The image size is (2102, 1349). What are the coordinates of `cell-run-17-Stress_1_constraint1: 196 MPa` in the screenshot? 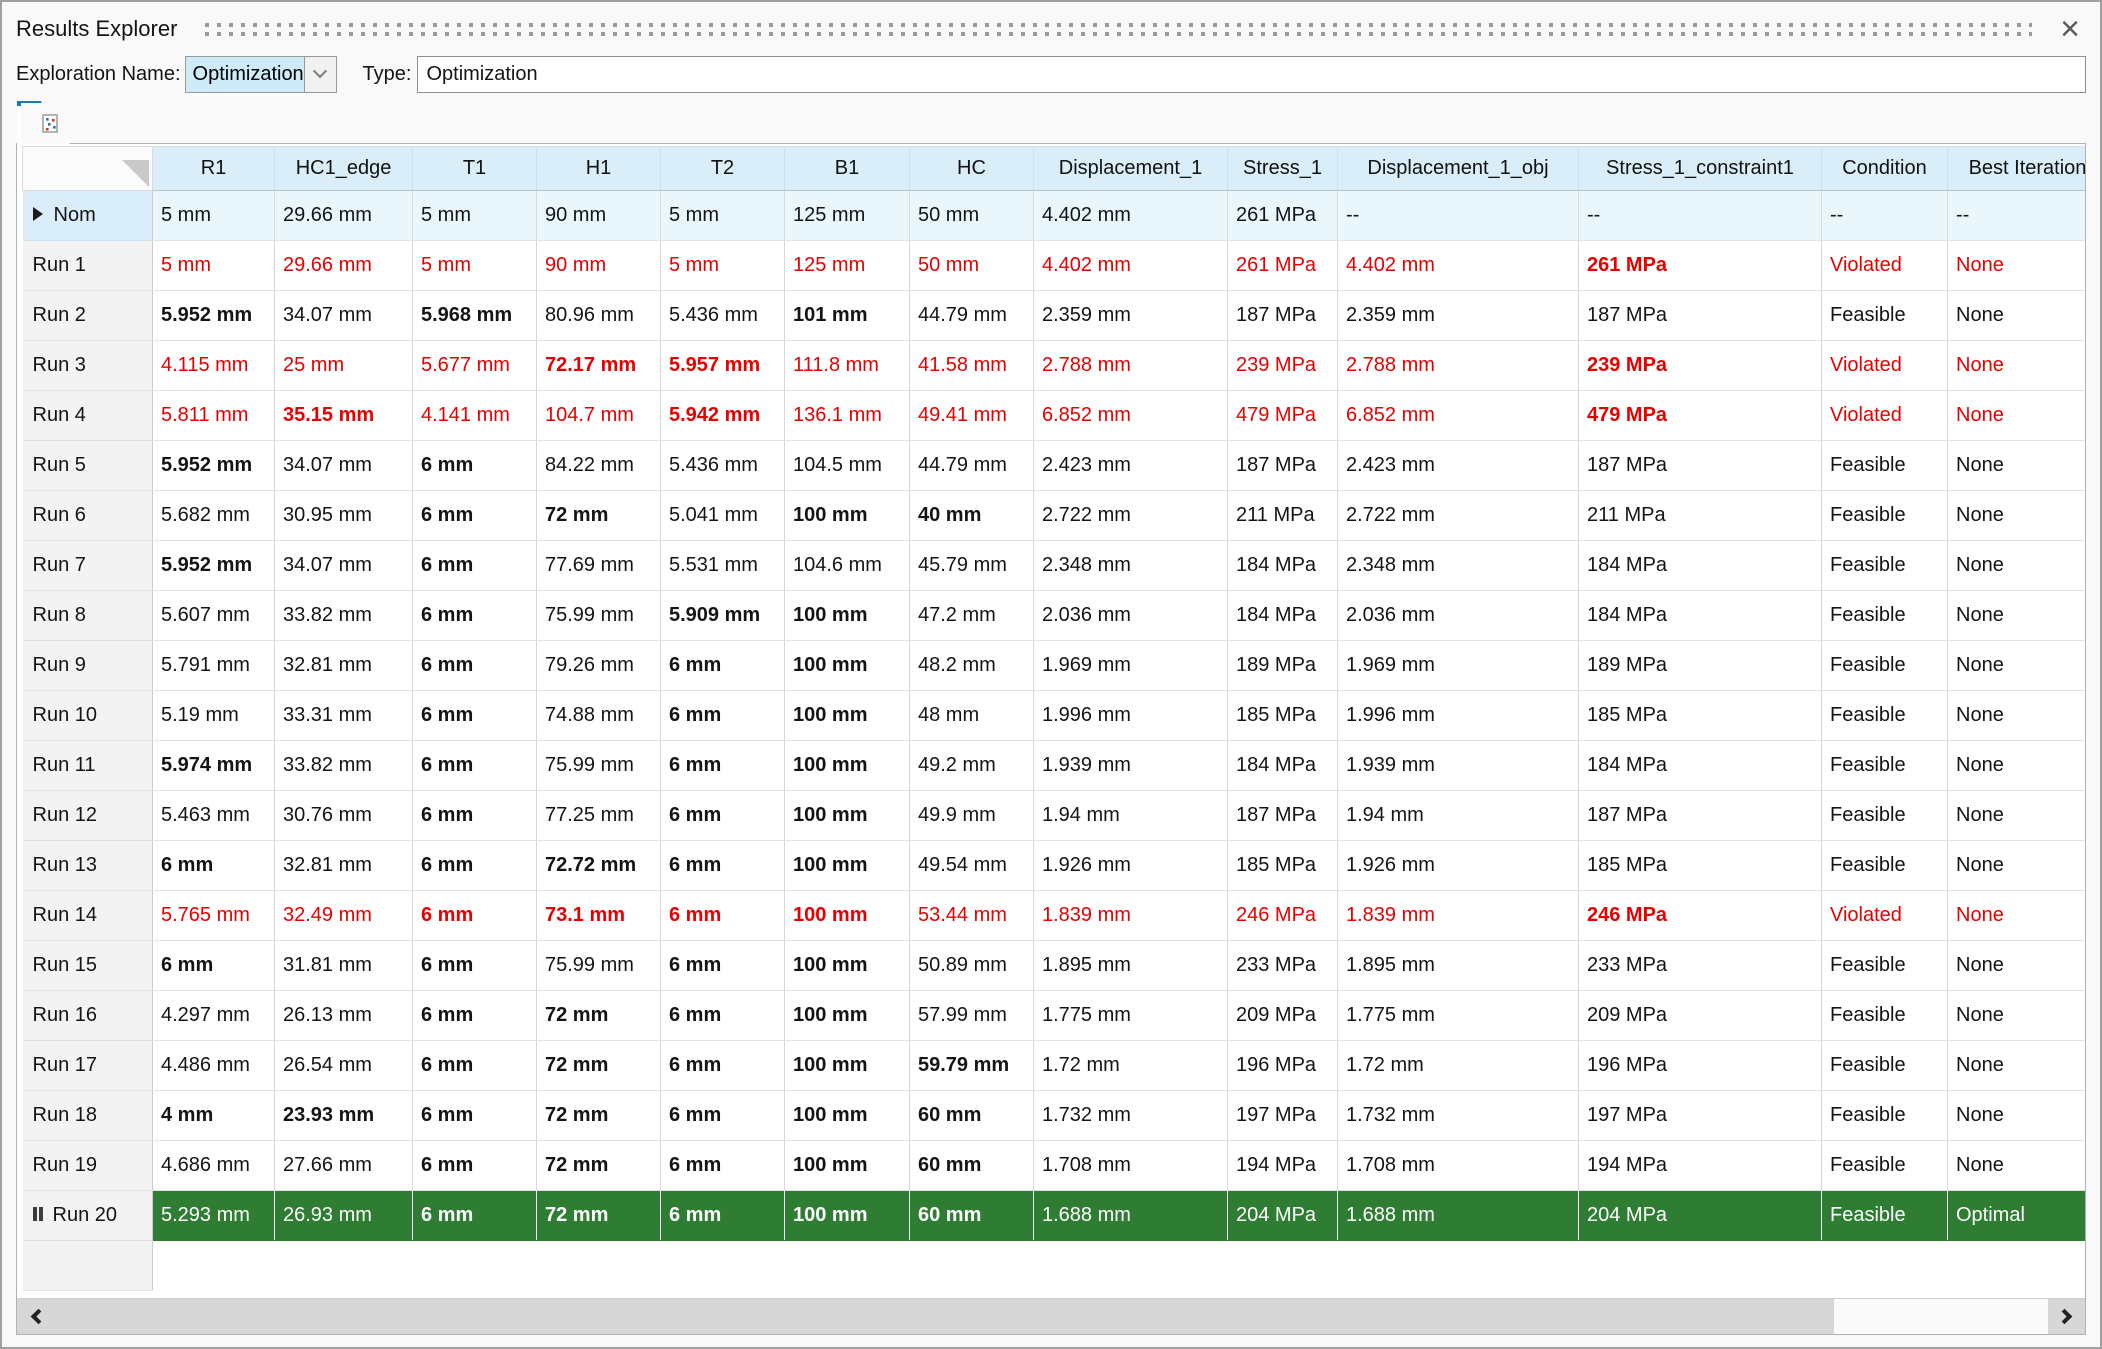 It's located at (1700, 1065).